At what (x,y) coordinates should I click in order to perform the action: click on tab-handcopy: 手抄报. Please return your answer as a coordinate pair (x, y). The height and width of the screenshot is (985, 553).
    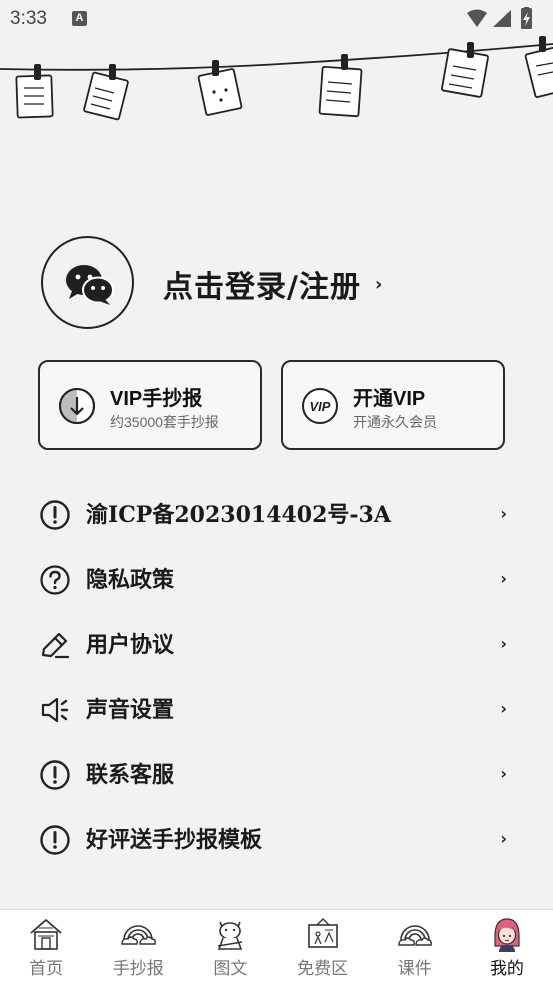
    Looking at the image, I should click on (138, 947).